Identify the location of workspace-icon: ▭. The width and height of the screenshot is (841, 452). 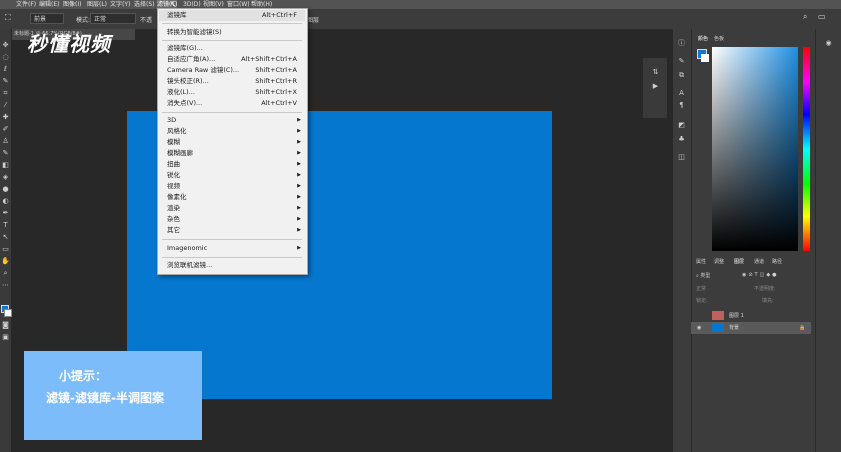
(822, 16).